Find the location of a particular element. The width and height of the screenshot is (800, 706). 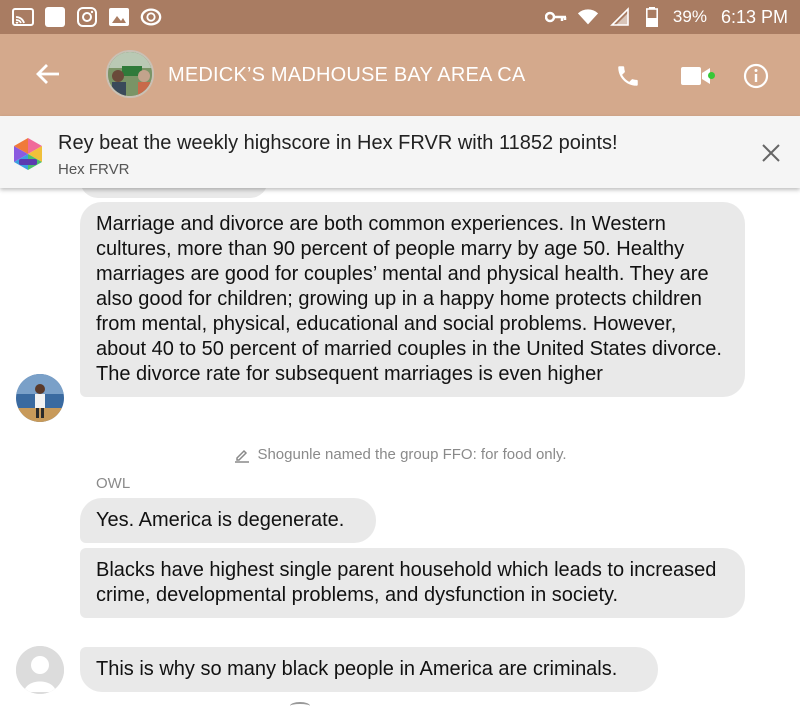

sender-avatar is located at coordinates (40, 398).